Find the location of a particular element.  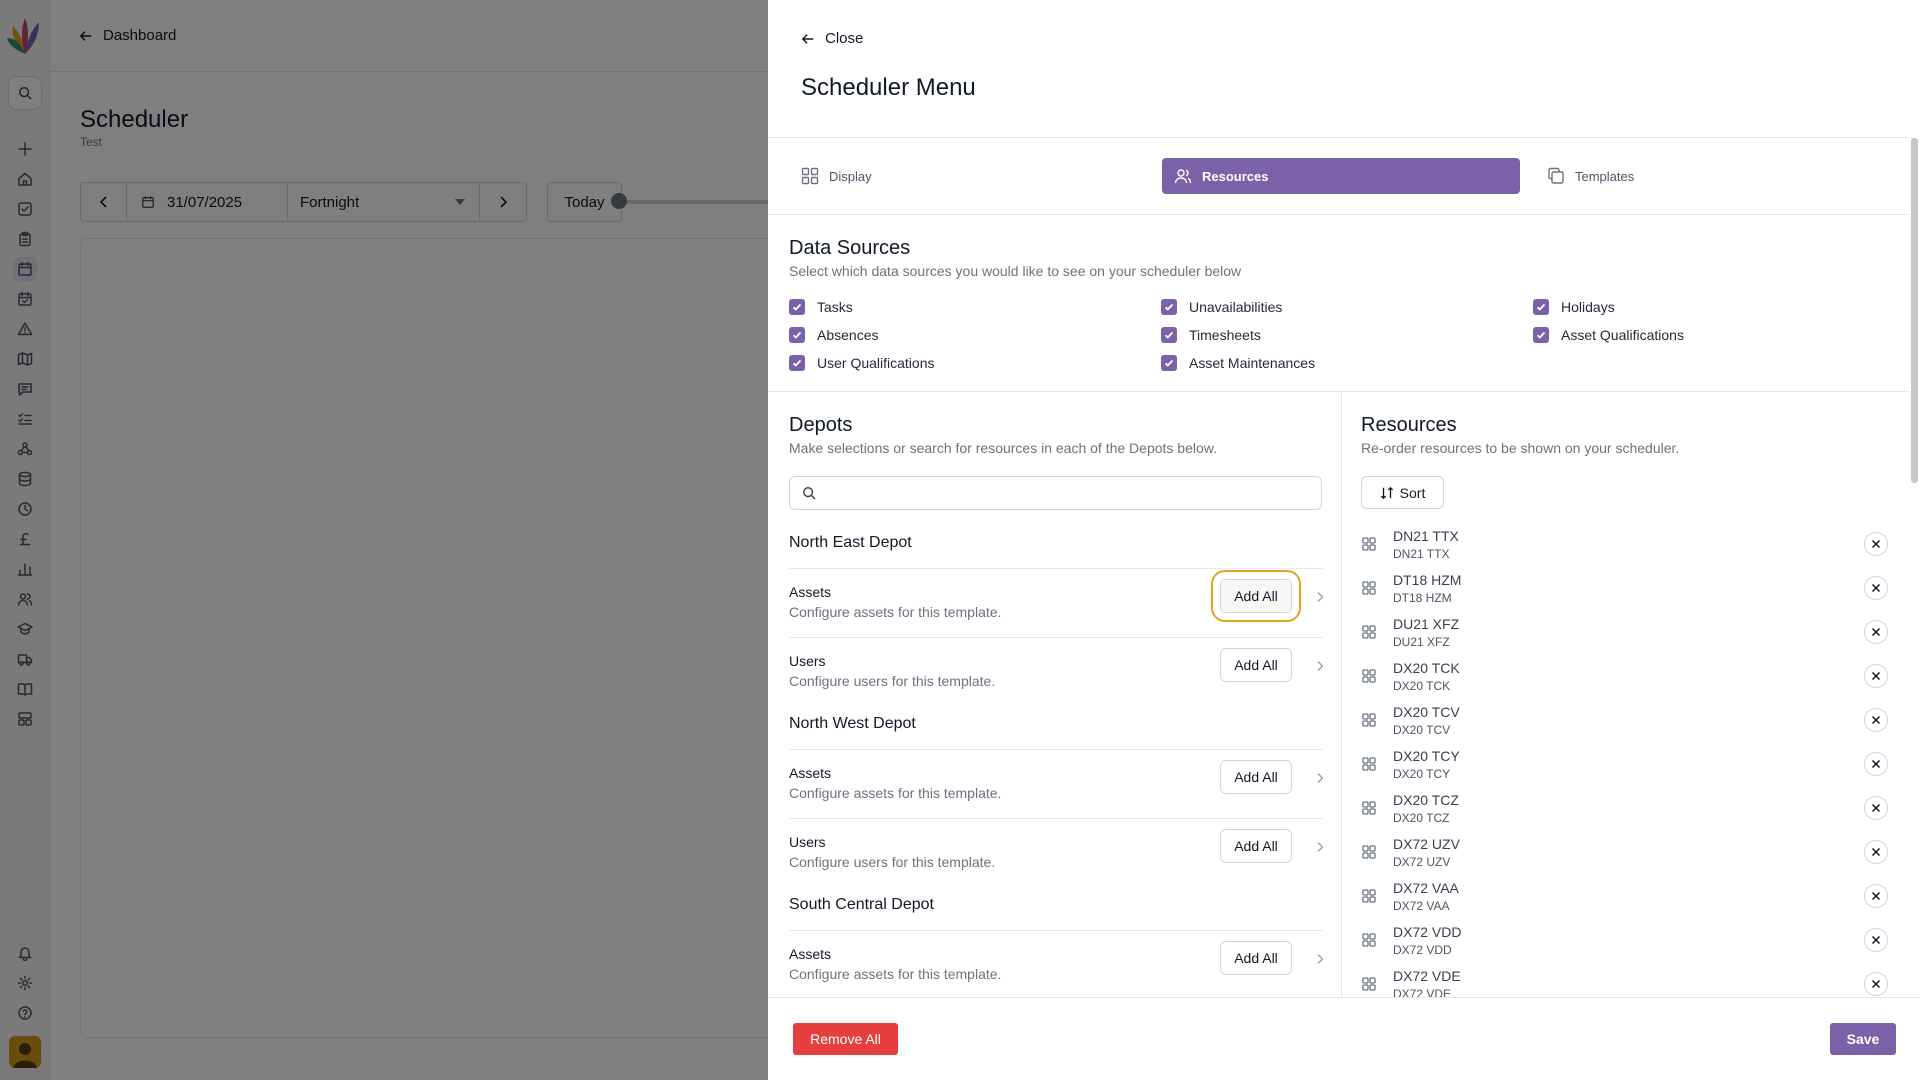

resource-row: DN21 TTX DN21 TTX is located at coordinates (1631, 544).